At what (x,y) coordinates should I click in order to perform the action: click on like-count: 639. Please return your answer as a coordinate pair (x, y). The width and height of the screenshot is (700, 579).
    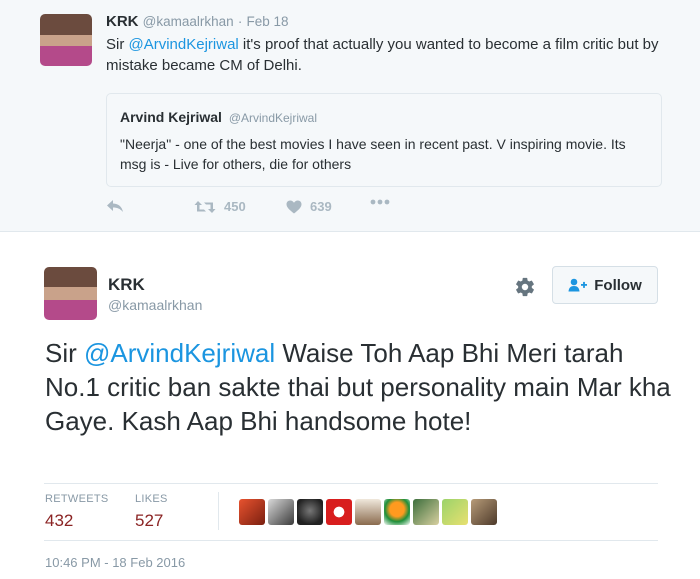
    Looking at the image, I should click on (321, 206).